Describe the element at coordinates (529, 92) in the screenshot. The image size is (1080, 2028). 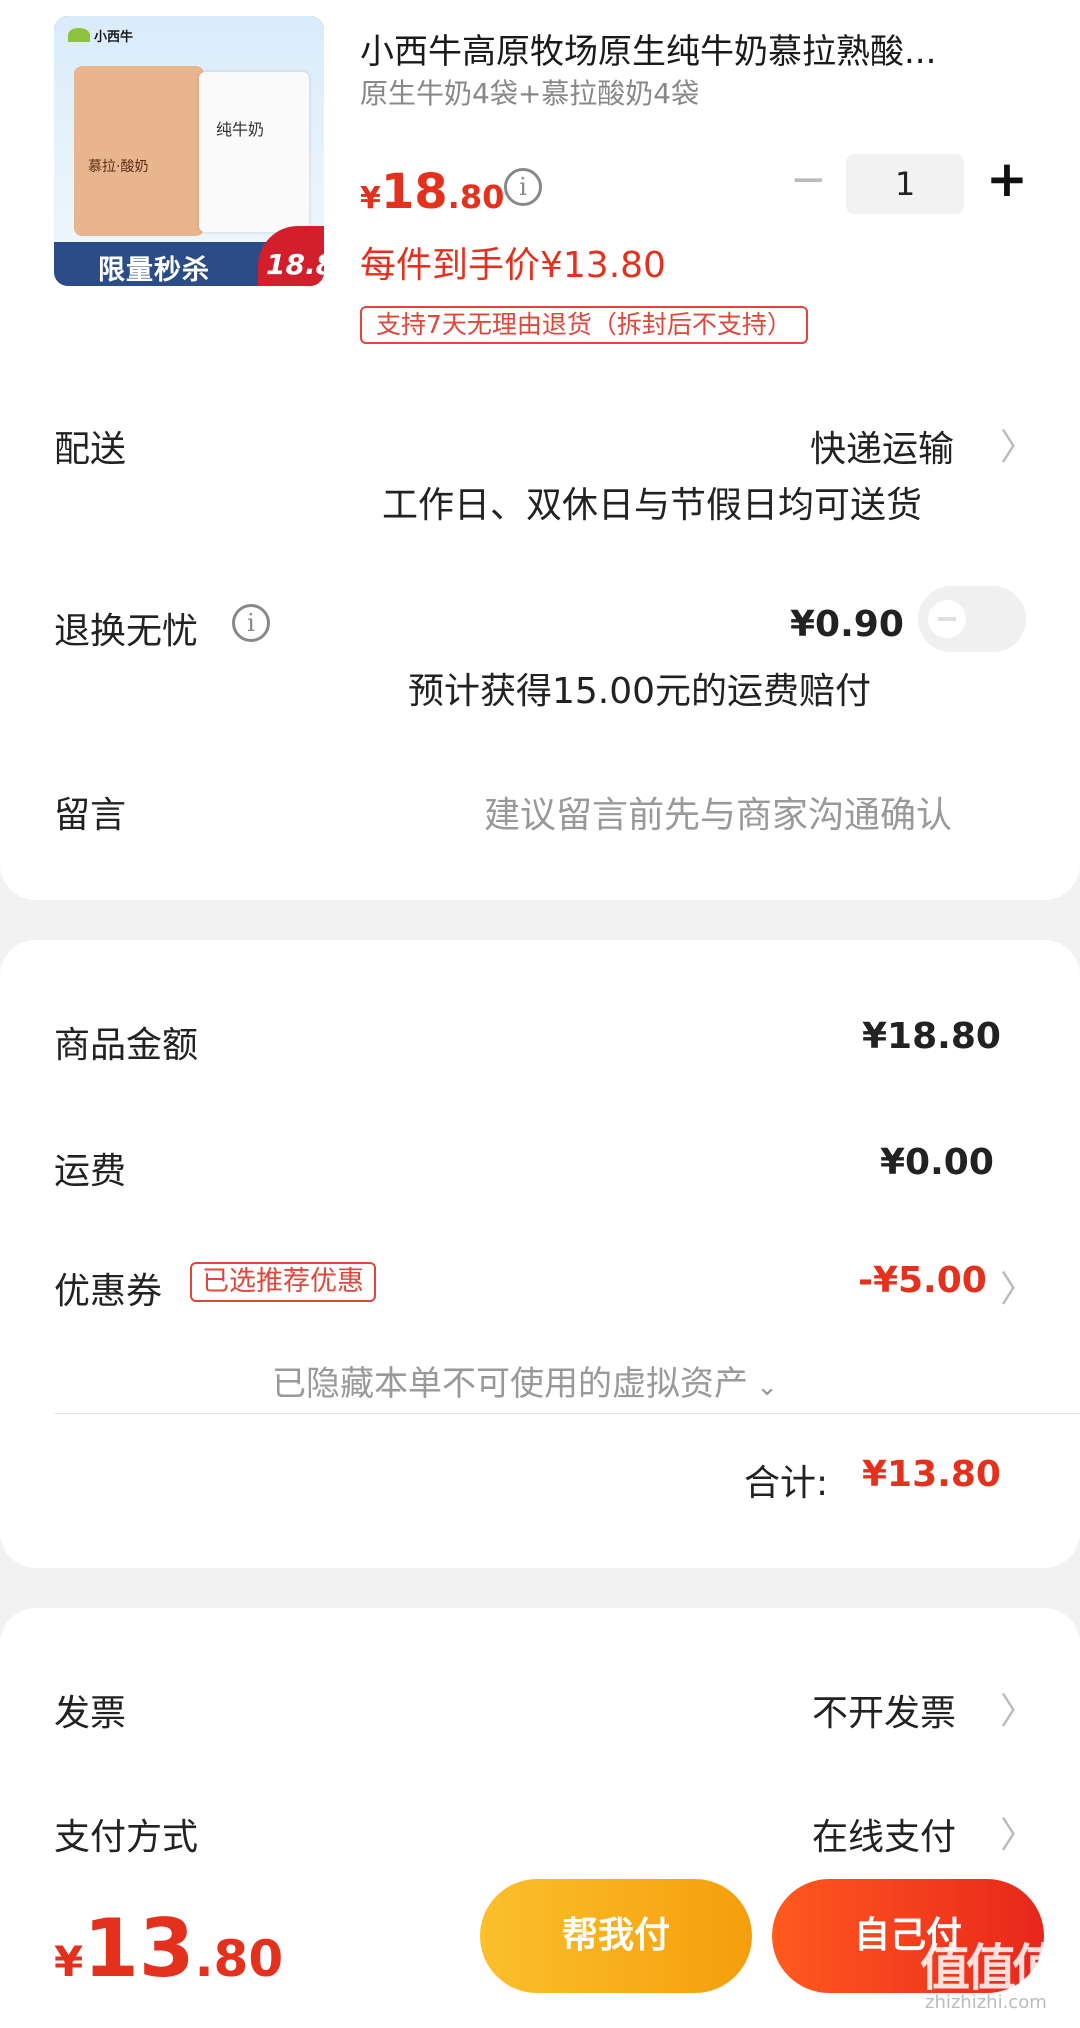
I see `product-spec: 原生牛奶4袋+慕拉酸奶4袋` at that location.